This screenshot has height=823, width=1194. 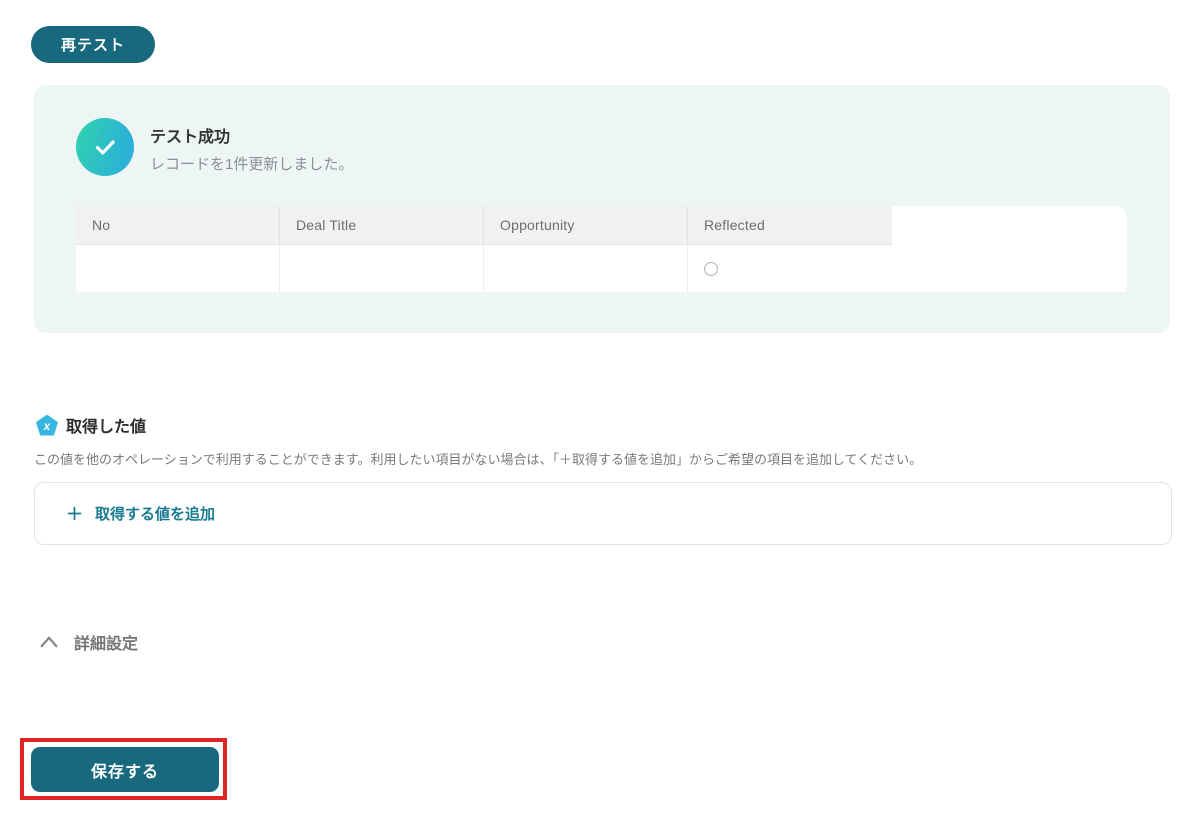 I want to click on obtained-values-heading: x 取得した値, so click(x=91, y=425).